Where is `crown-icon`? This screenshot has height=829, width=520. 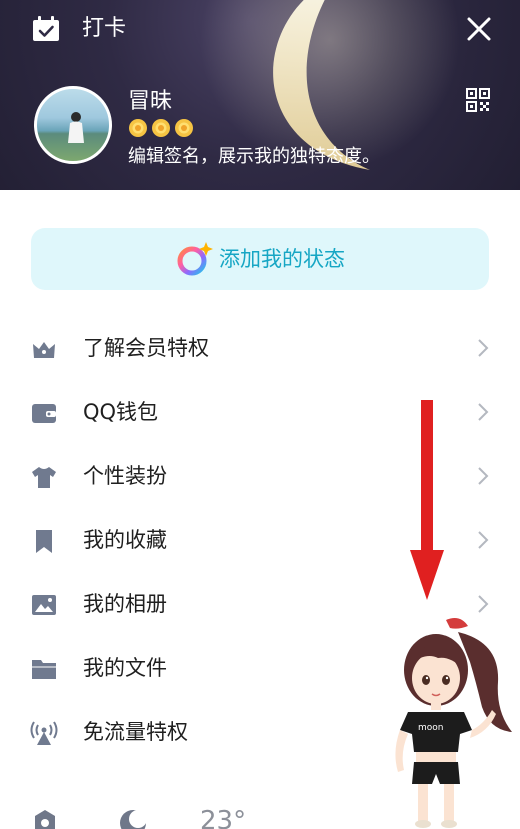 crown-icon is located at coordinates (44, 350).